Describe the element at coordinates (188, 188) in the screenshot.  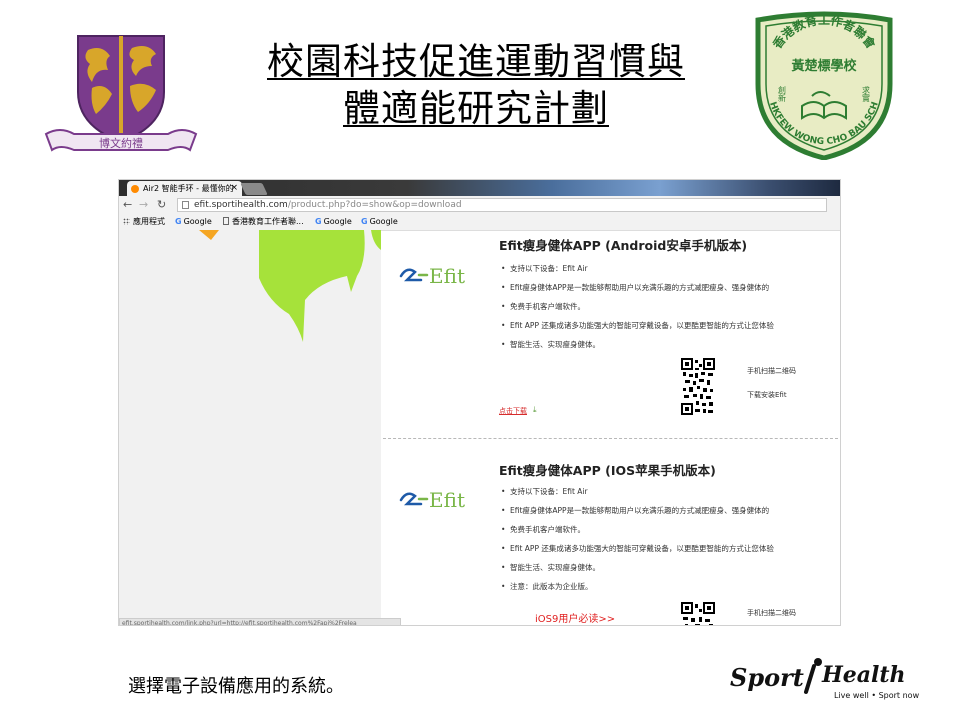
I see `tab-title: Air2 智能手环 - 最懂你的` at that location.